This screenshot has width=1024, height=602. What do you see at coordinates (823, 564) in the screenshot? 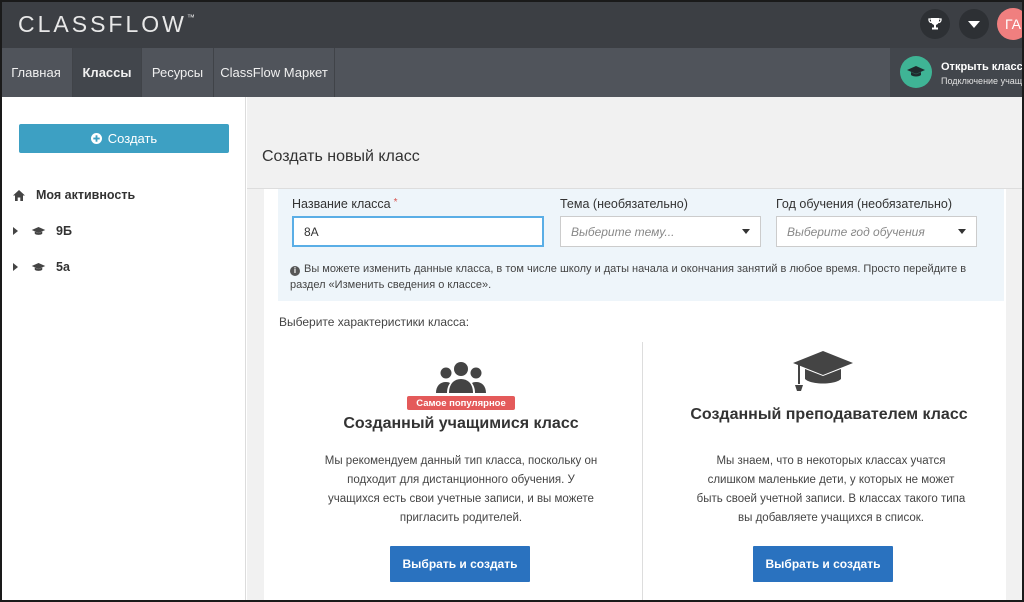
I see `select-teacher-class-button: Выбрать и создать` at bounding box center [823, 564].